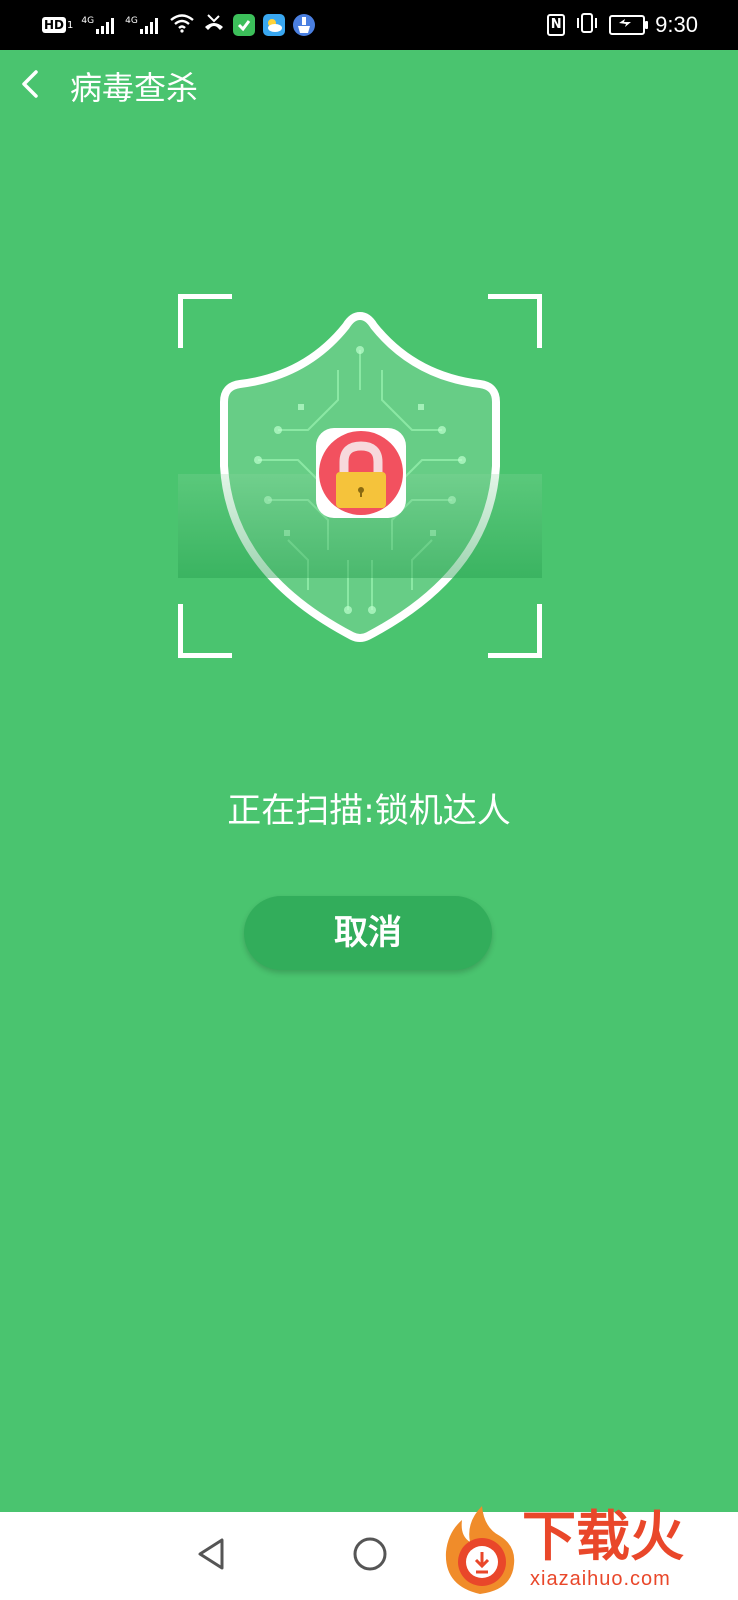 The width and height of the screenshot is (738, 1600). Describe the element at coordinates (676, 24) in the screenshot. I see `clock: 9:30` at that location.